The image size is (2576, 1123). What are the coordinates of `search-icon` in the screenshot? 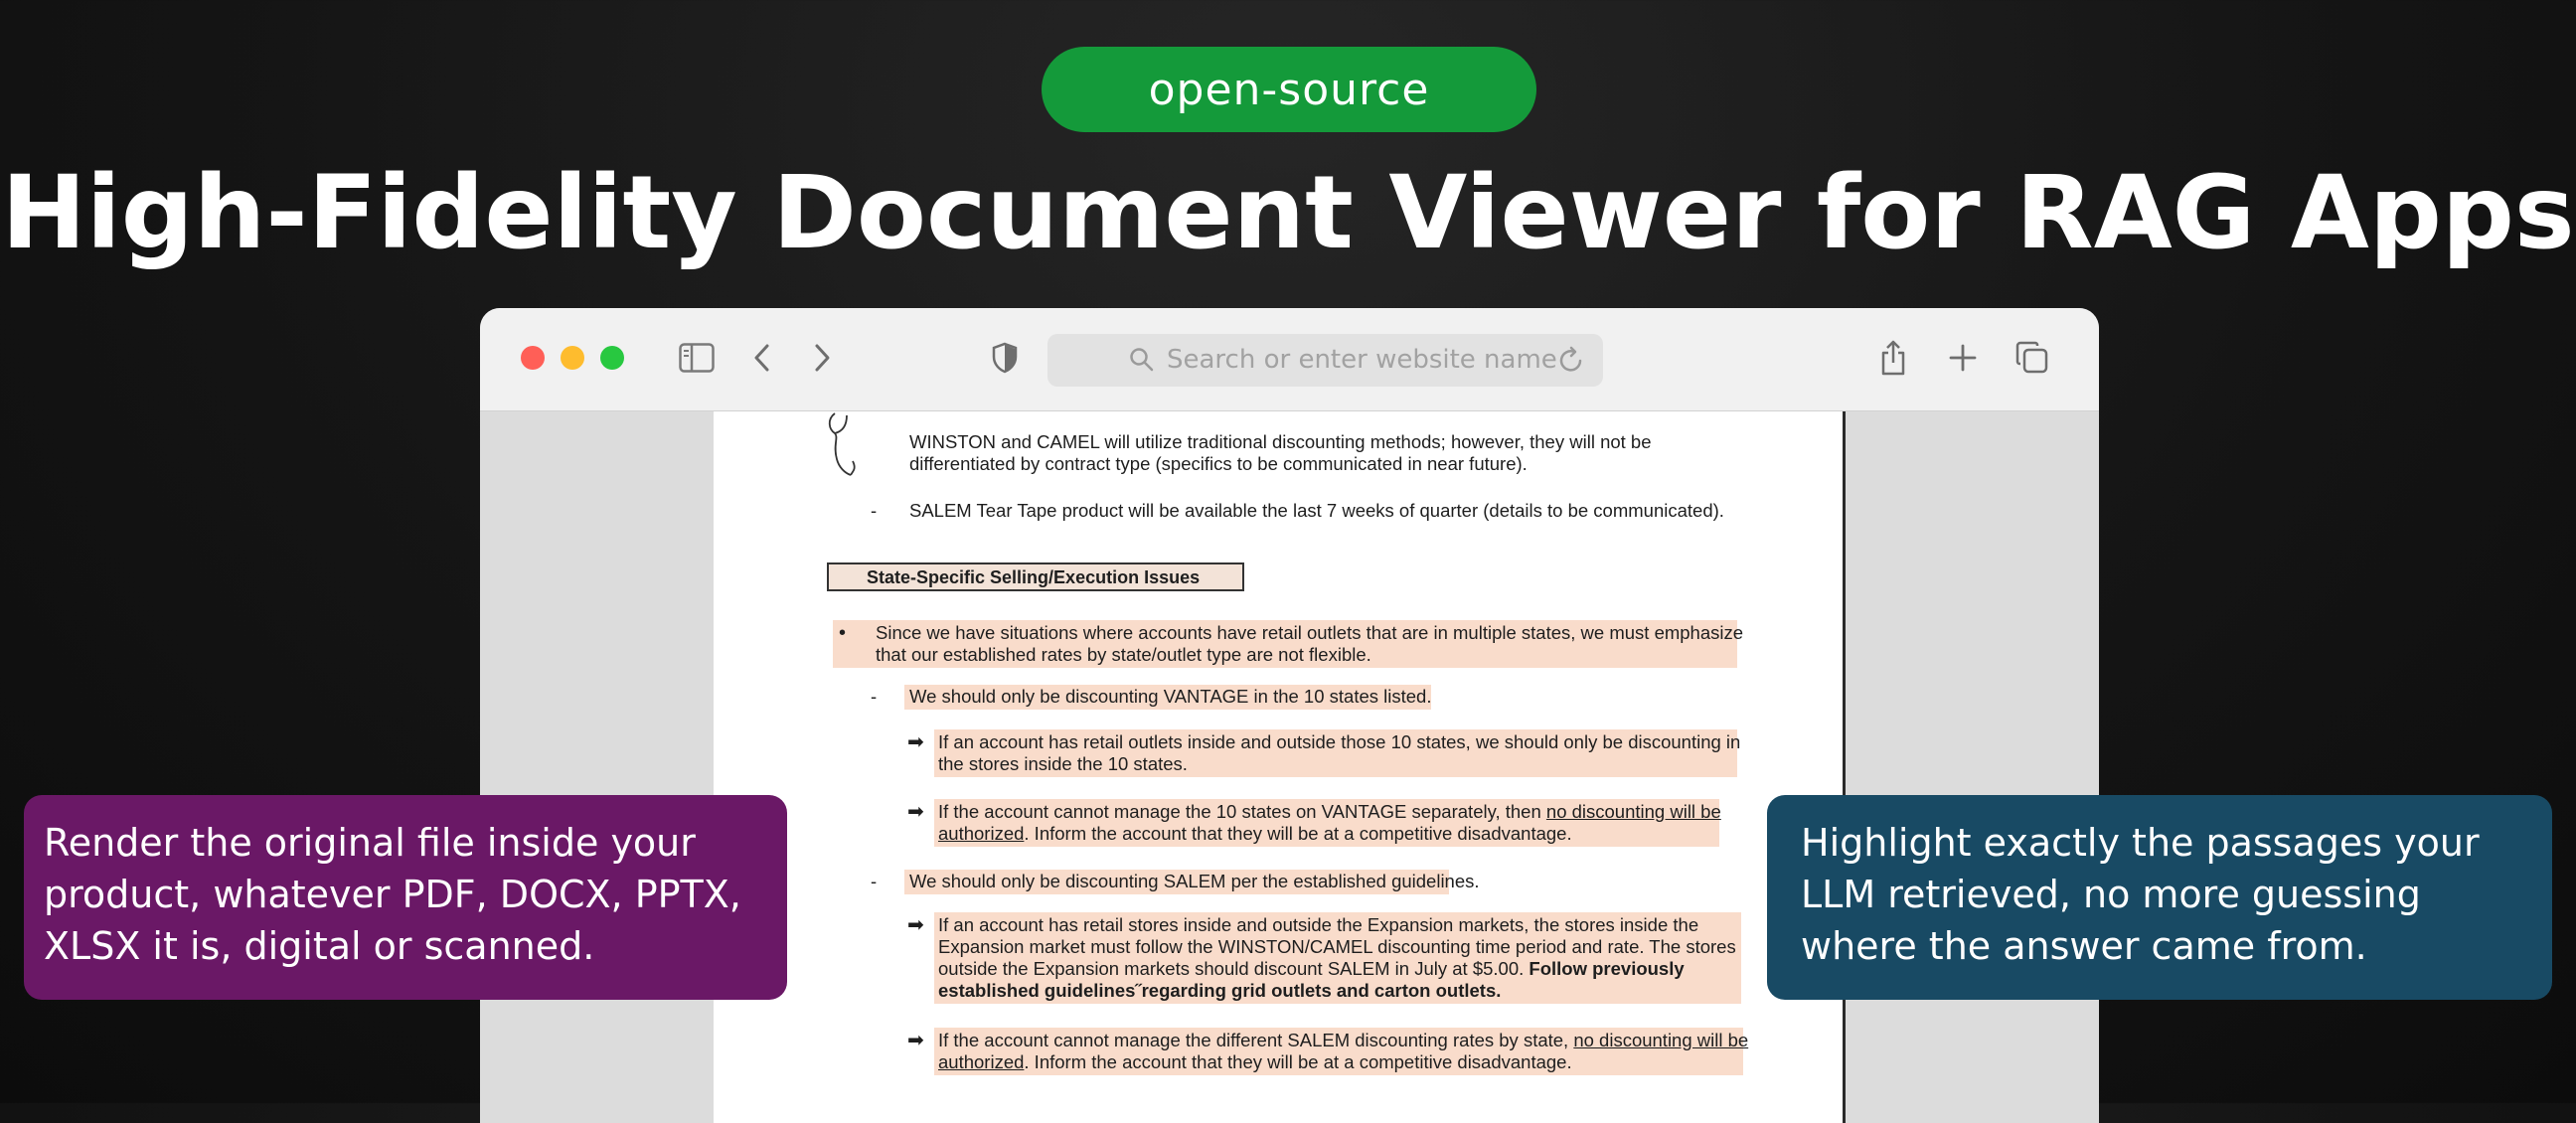 It's located at (1142, 362).